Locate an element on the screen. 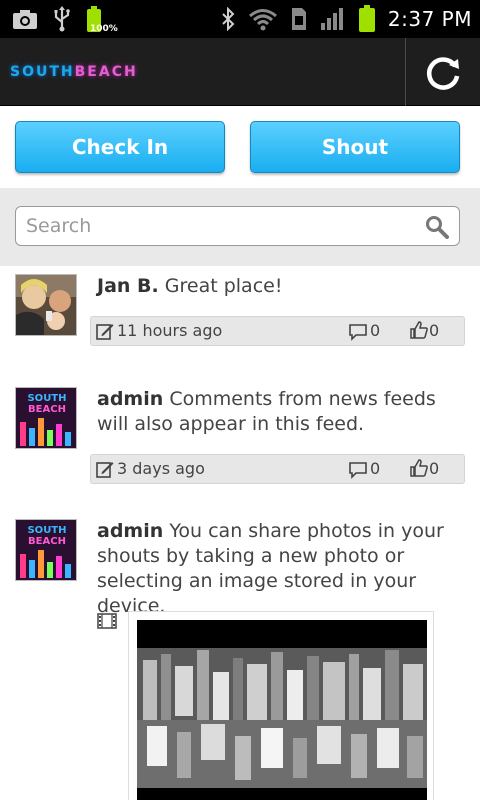 Image resolution: width=480 pixels, height=800 pixels. app-header: SOUTHBEACH is located at coordinates (240, 72).